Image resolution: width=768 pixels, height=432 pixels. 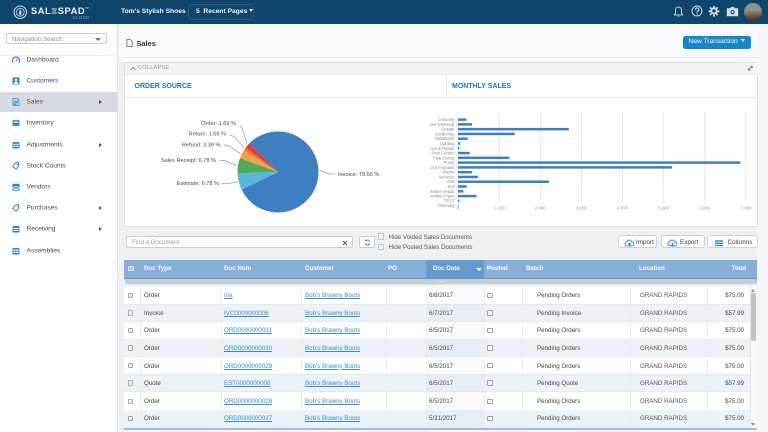 I want to click on svg-text: 1,000, so click(x=500, y=208).